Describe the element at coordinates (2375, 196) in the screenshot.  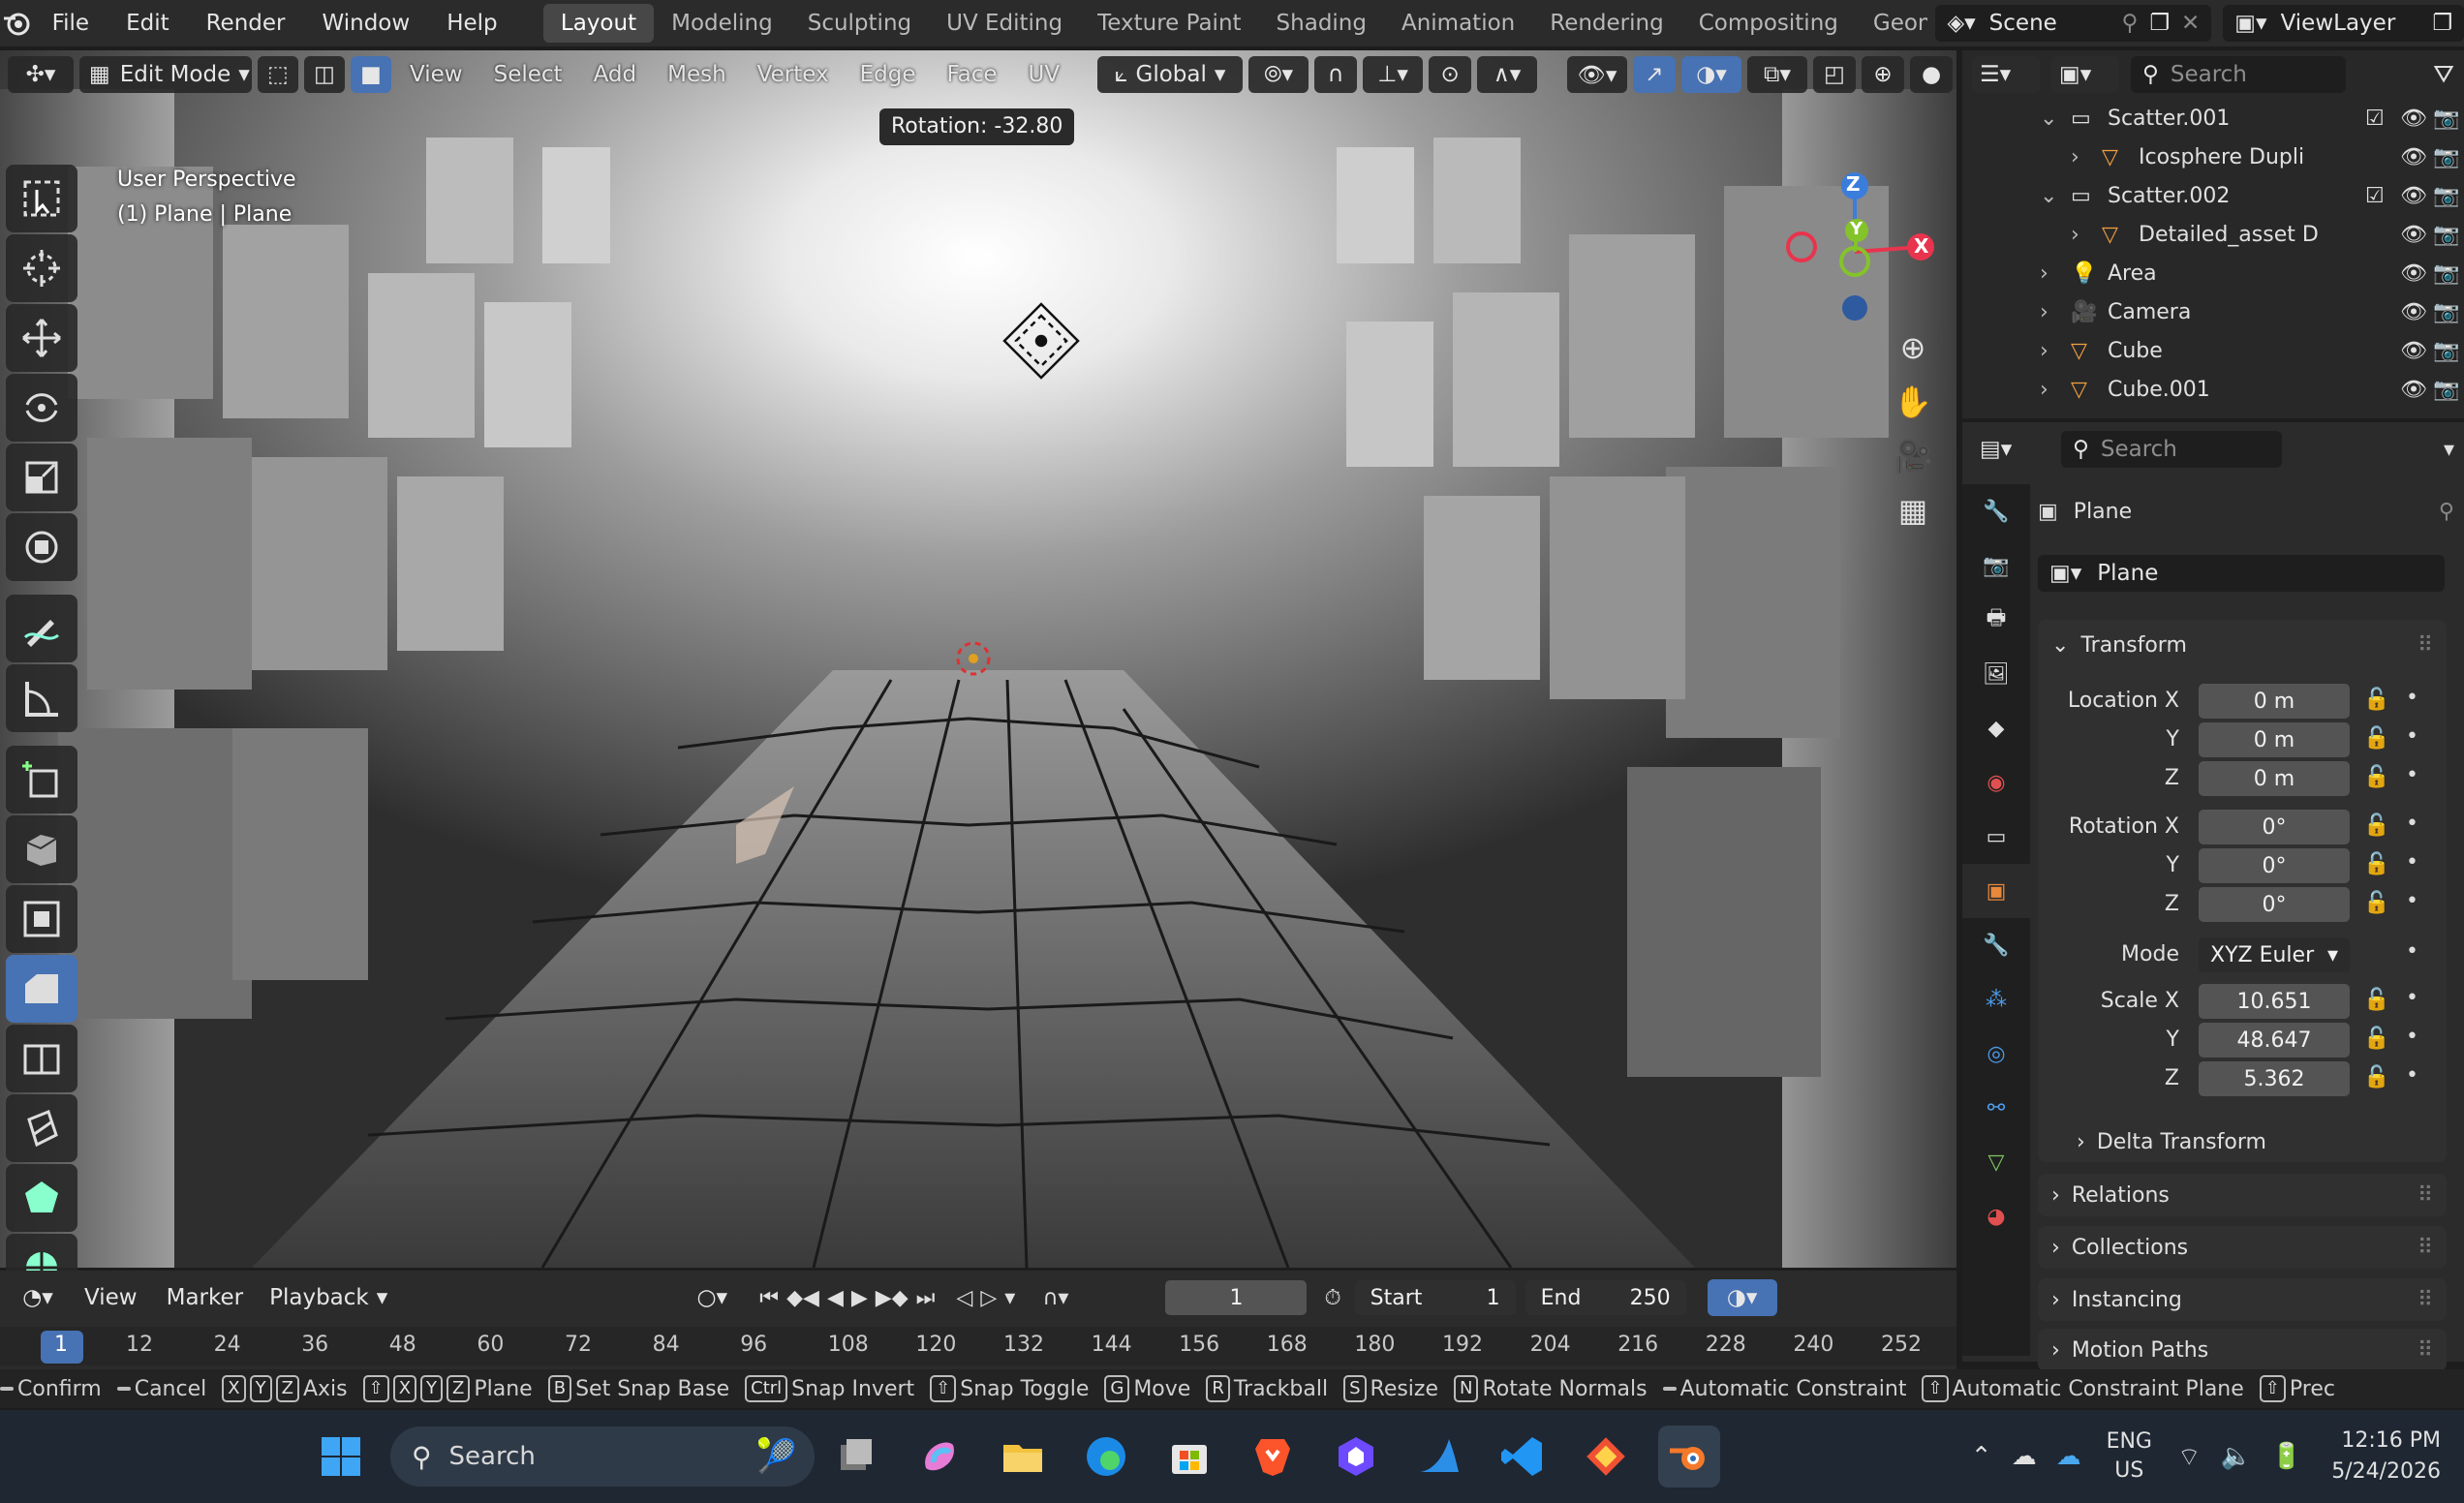
I see `checkbox-icon: ☑` at that location.